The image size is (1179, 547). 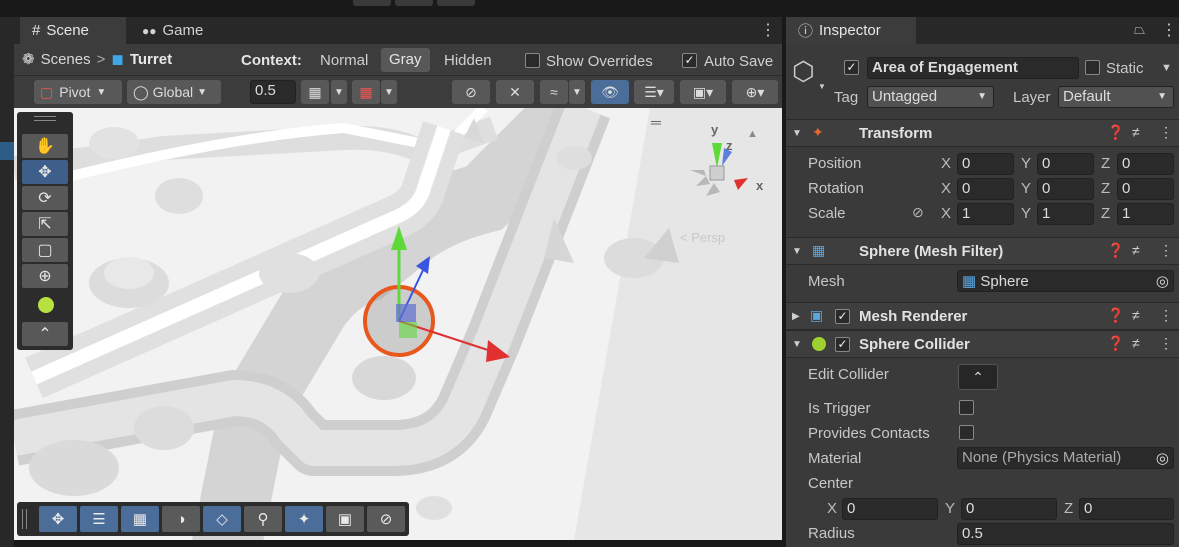 What do you see at coordinates (982, 251) in the screenshot?
I see `mesh-filter-header: ▼ ▦ Sphere (Mesh Filter) ❓ ≠ ⋮` at bounding box center [982, 251].